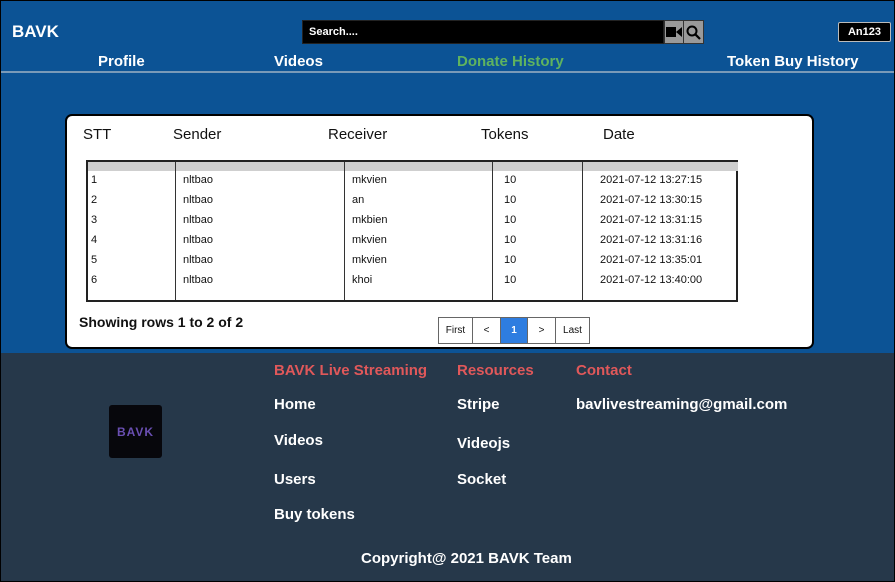 Image resolution: width=895 pixels, height=582 pixels. Describe the element at coordinates (651, 280) in the screenshot. I see `table-cell-date: 2021-07-12 13:40:00` at that location.